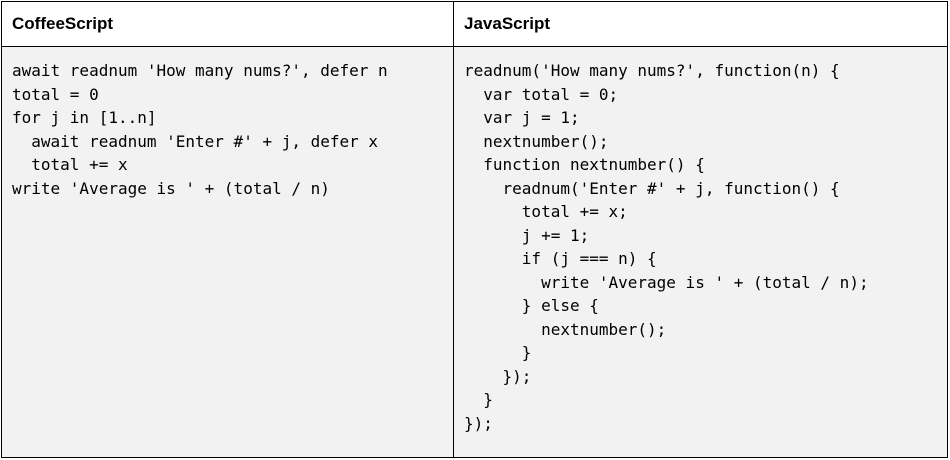 This screenshot has height=460, width=950. What do you see at coordinates (700, 24) in the screenshot?
I see `javascript-column-header: JavaScript` at bounding box center [700, 24].